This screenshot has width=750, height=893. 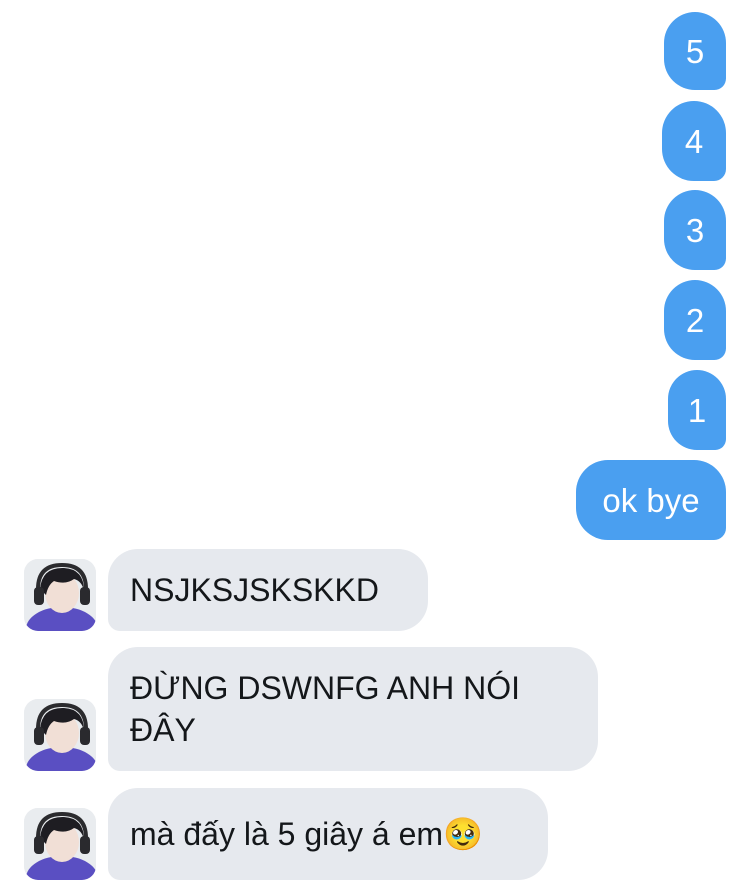 I want to click on outgoing-message: 1, so click(x=697, y=410).